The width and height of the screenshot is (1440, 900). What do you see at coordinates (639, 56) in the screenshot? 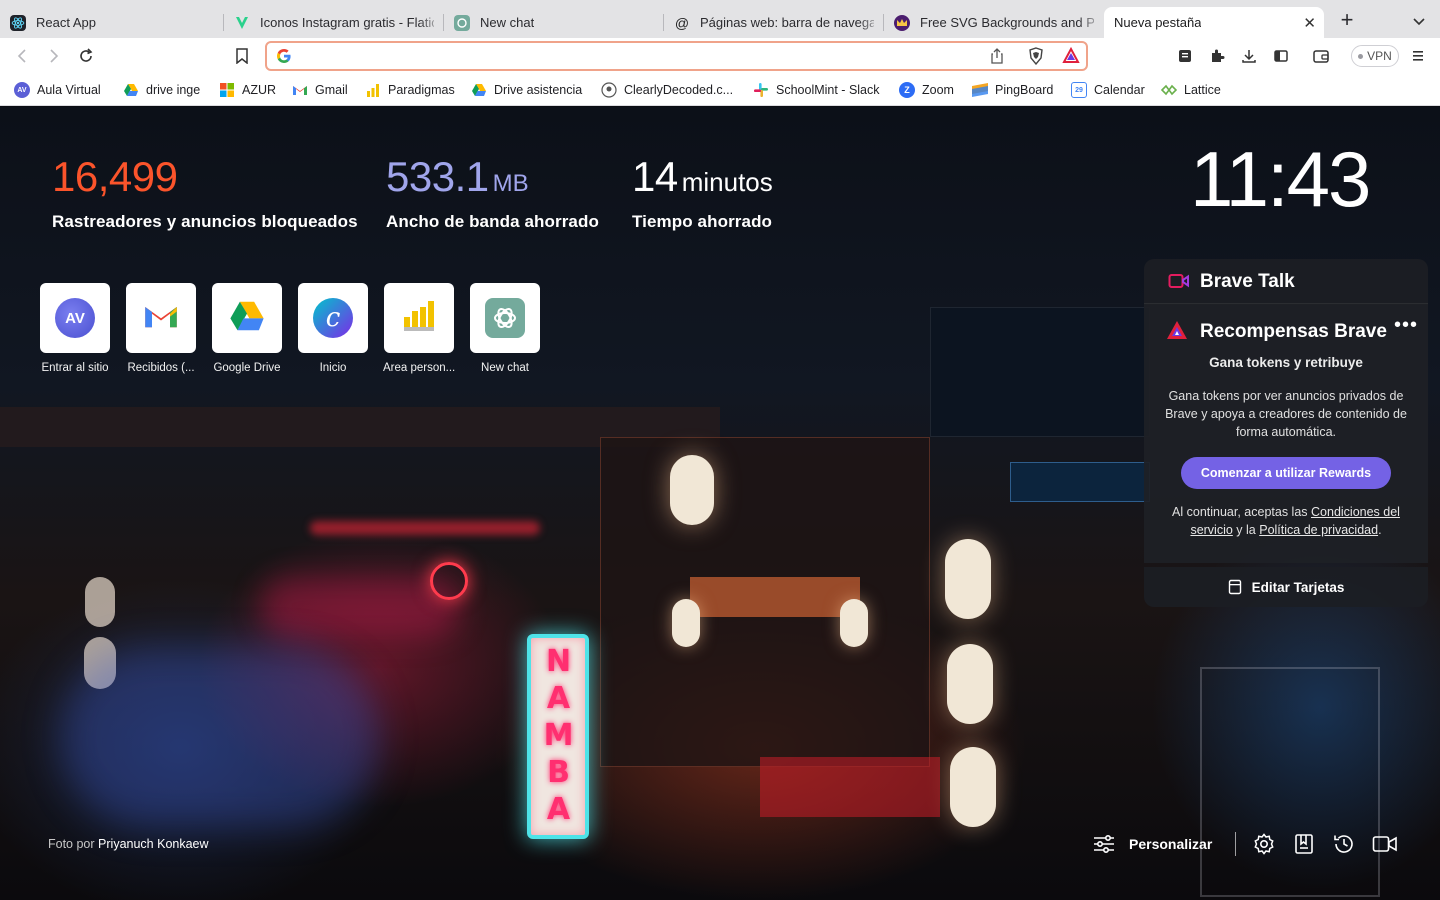
I see `address-input` at bounding box center [639, 56].